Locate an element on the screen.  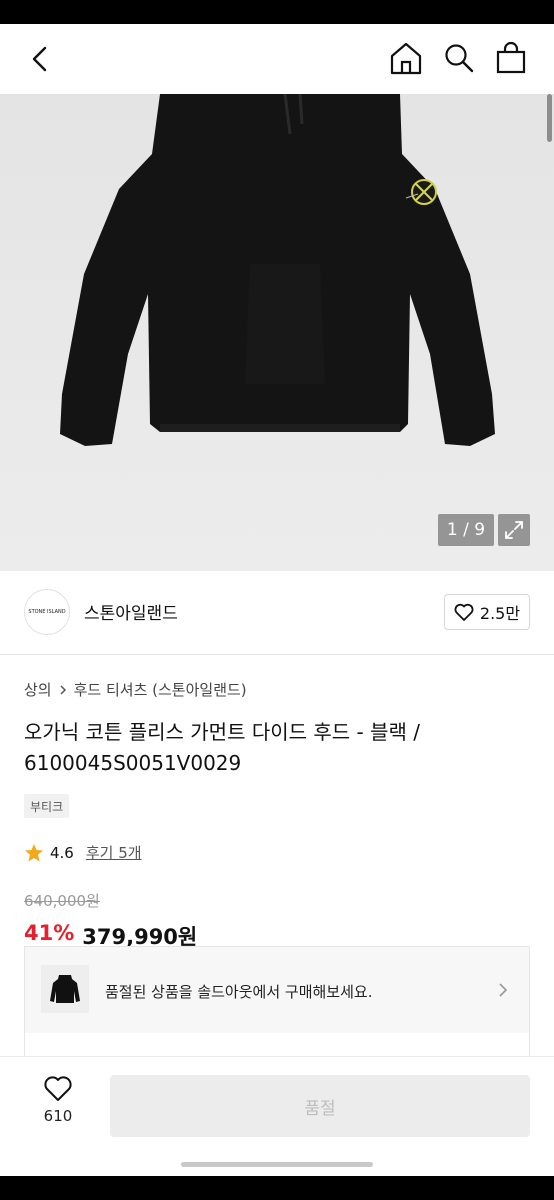
home-button is located at coordinates (406, 58).